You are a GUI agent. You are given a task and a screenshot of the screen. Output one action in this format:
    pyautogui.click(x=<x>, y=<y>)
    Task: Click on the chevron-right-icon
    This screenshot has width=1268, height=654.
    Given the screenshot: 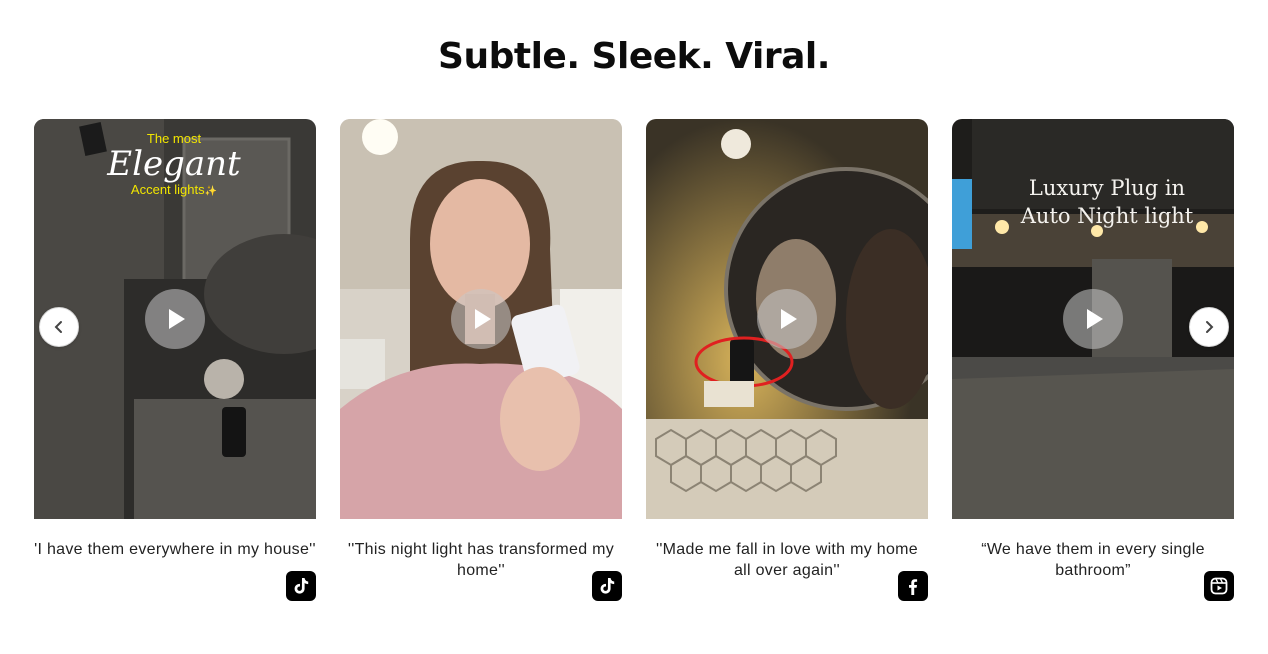 What is the action you would take?
    pyautogui.click(x=1210, y=327)
    